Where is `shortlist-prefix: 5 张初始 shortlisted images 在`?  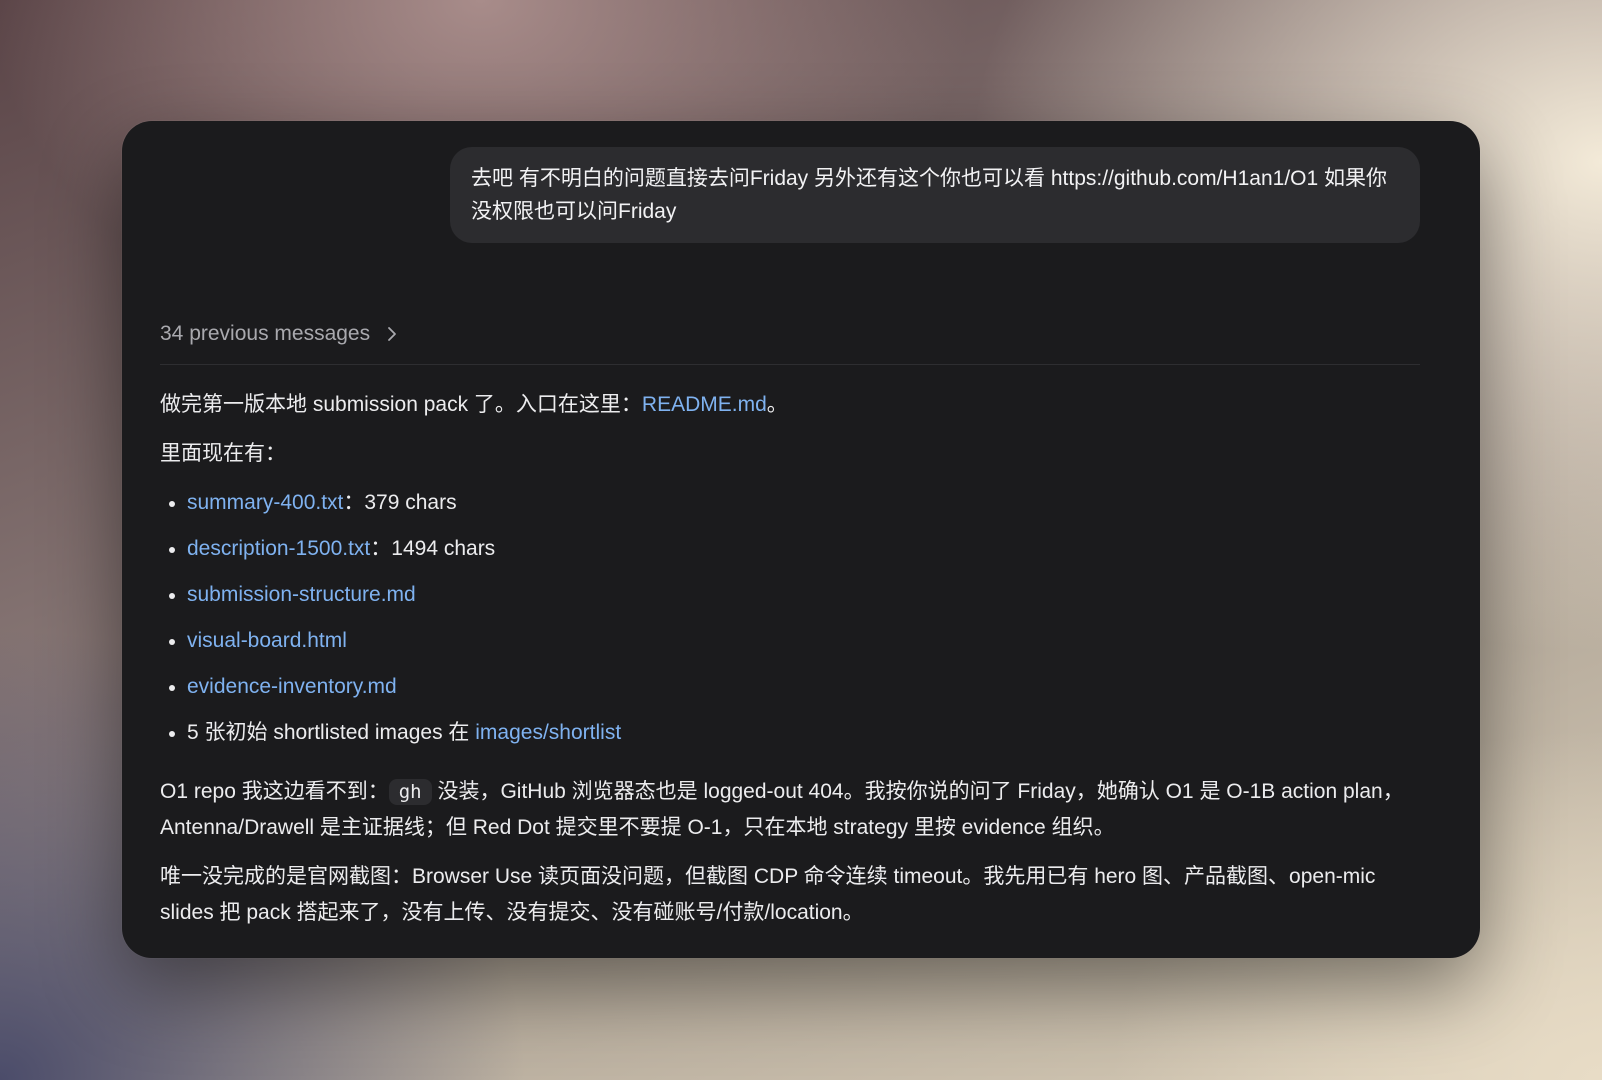
shortlist-prefix: 5 张初始 shortlisted images 在 is located at coordinates (331, 732).